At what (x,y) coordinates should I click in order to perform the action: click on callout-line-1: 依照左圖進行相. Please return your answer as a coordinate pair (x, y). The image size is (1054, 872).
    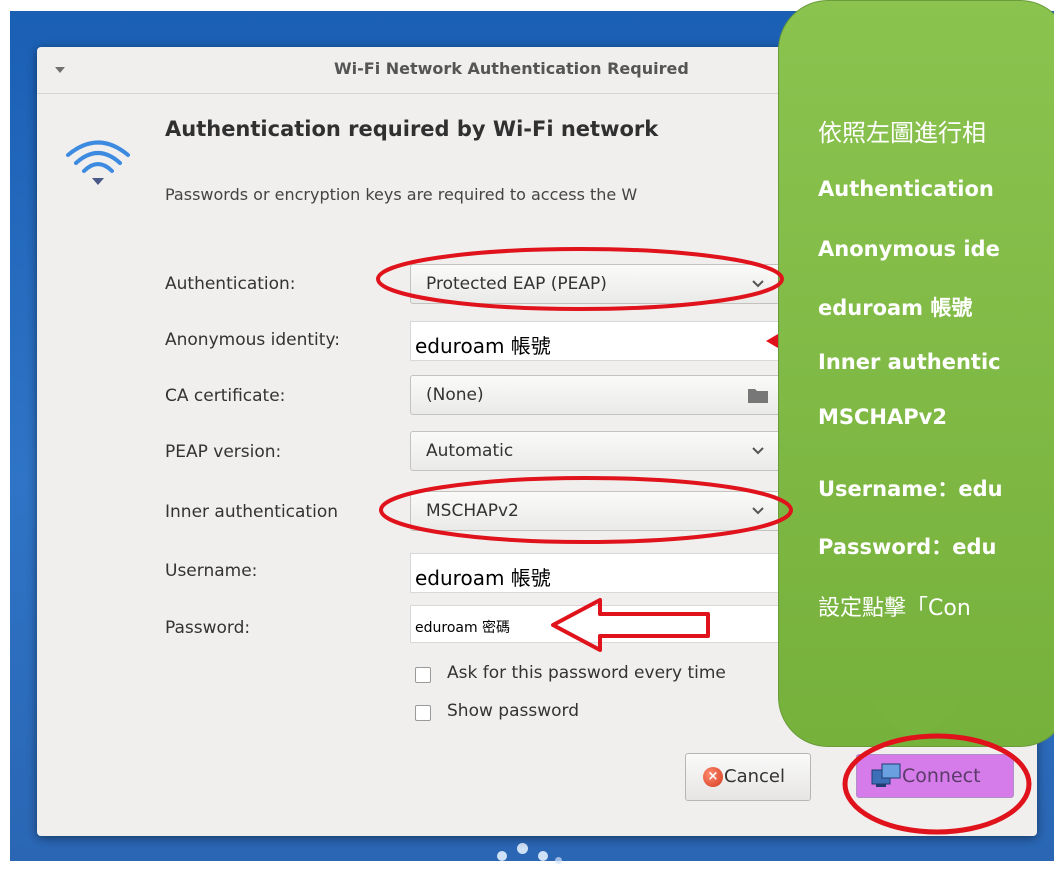
    Looking at the image, I should click on (902, 133).